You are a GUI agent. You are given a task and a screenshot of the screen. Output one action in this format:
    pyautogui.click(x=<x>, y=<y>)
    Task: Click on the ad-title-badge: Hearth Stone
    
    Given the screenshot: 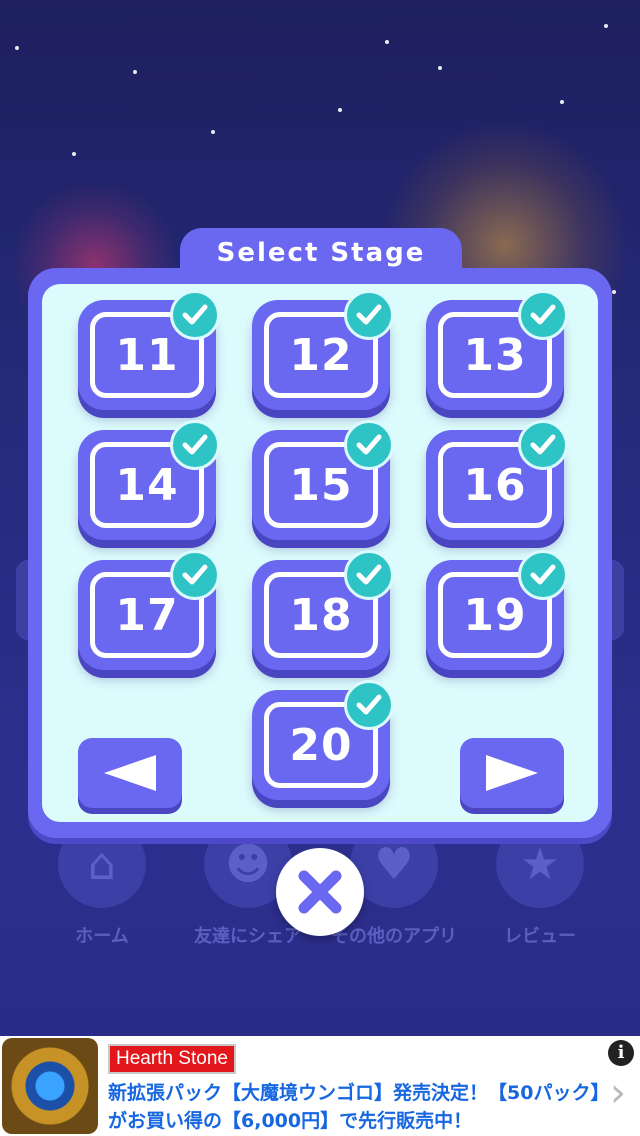 What is the action you would take?
    pyautogui.click(x=172, y=1059)
    